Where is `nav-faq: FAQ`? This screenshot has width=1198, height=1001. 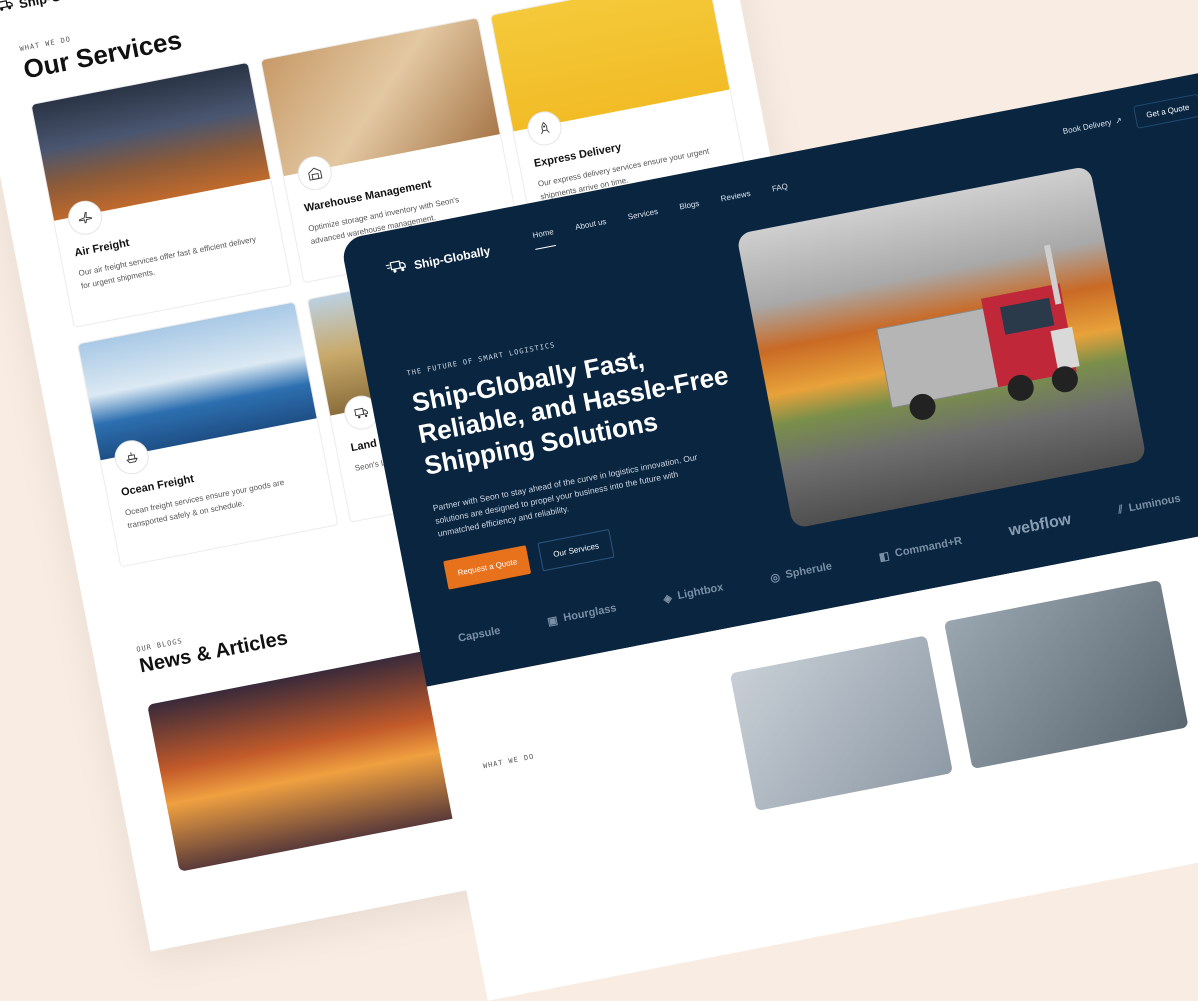 nav-faq: FAQ is located at coordinates (779, 188).